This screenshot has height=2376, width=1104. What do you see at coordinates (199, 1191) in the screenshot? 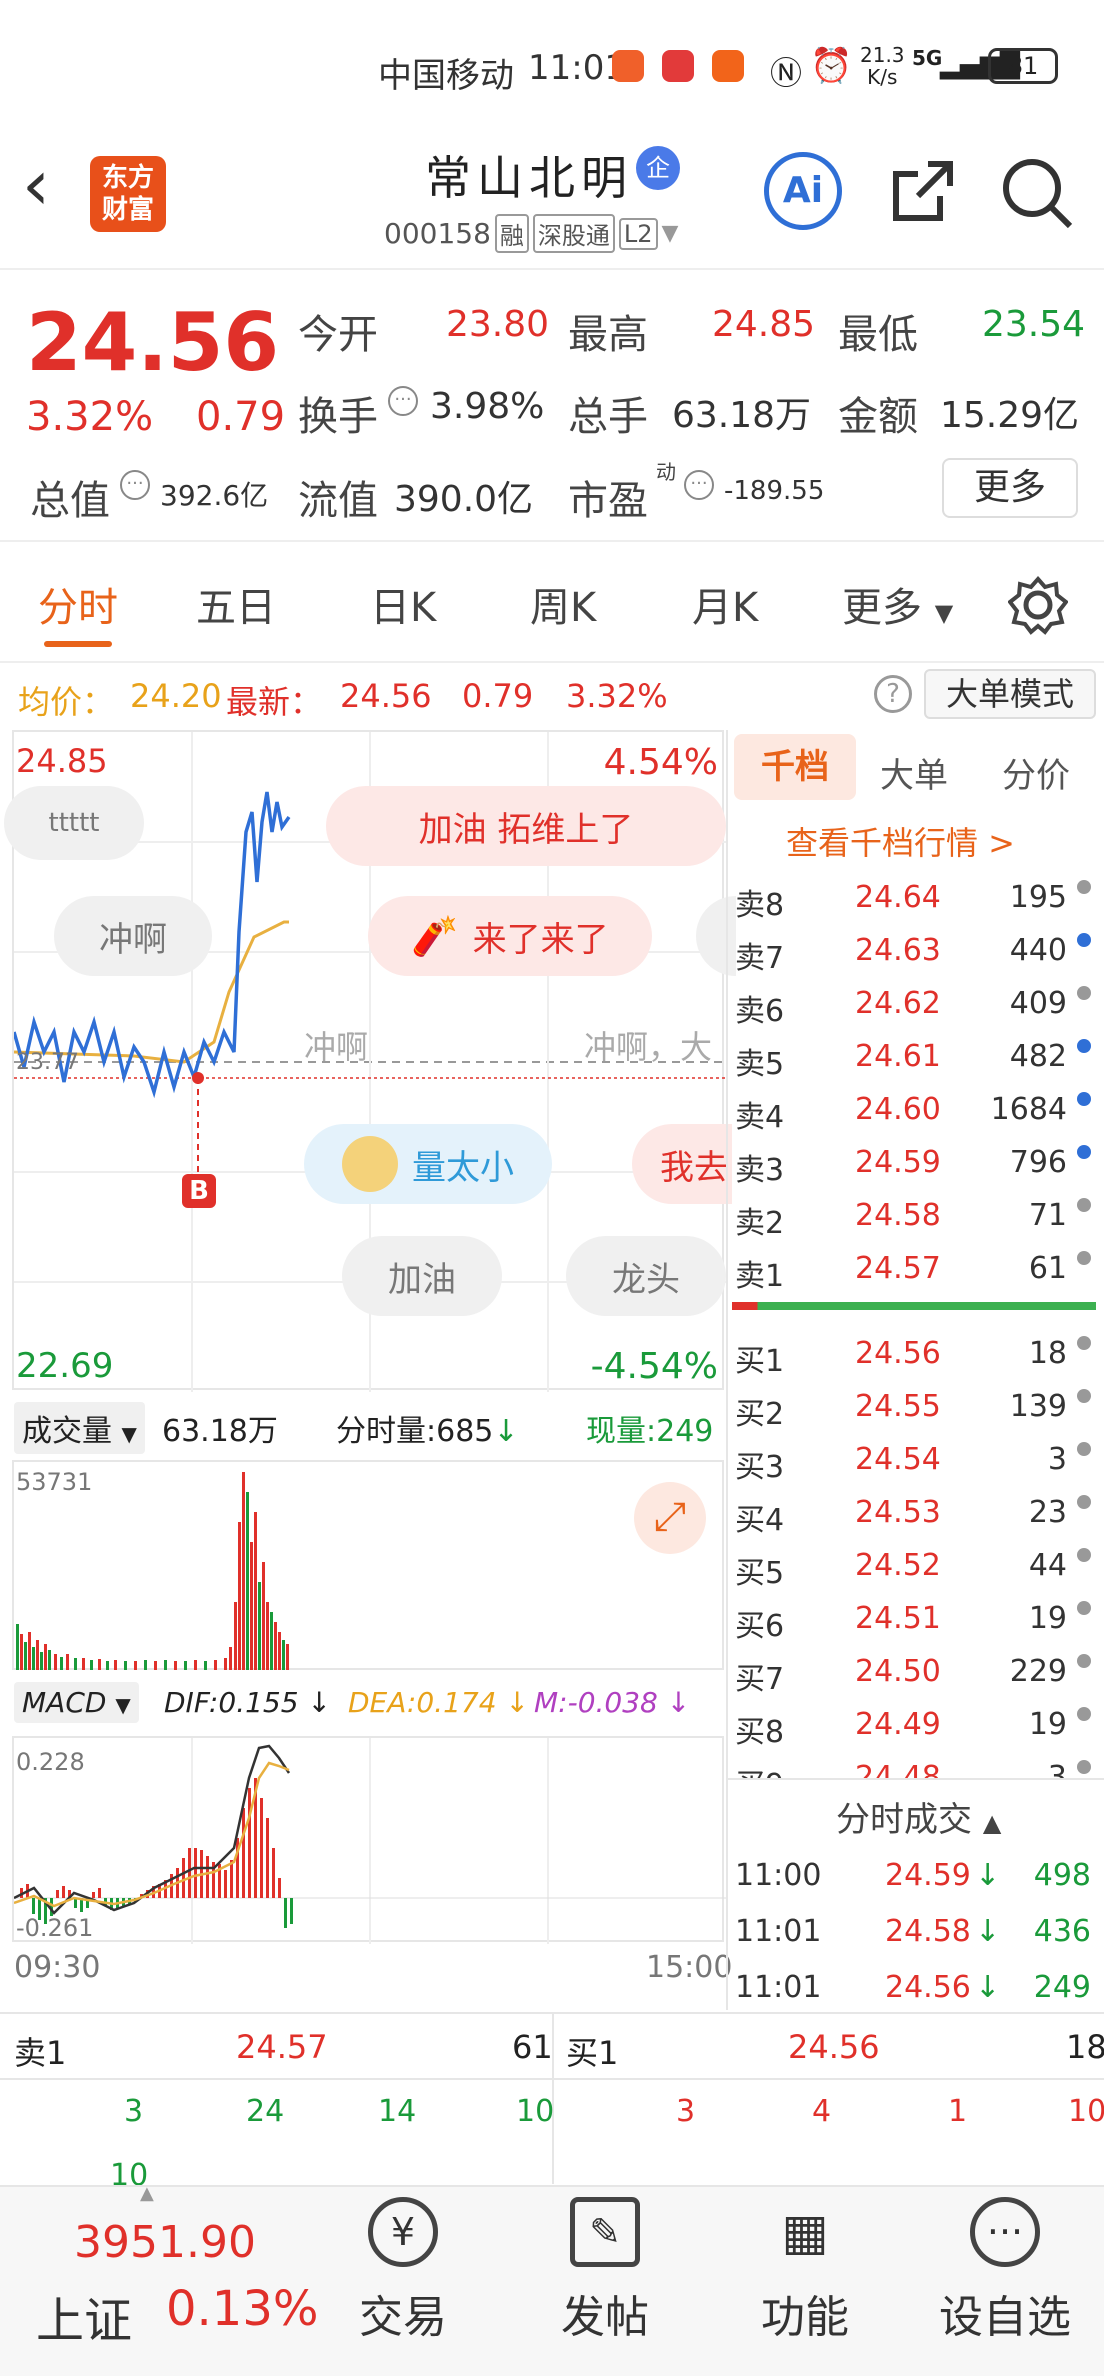
I see `buy-marker: B` at bounding box center [199, 1191].